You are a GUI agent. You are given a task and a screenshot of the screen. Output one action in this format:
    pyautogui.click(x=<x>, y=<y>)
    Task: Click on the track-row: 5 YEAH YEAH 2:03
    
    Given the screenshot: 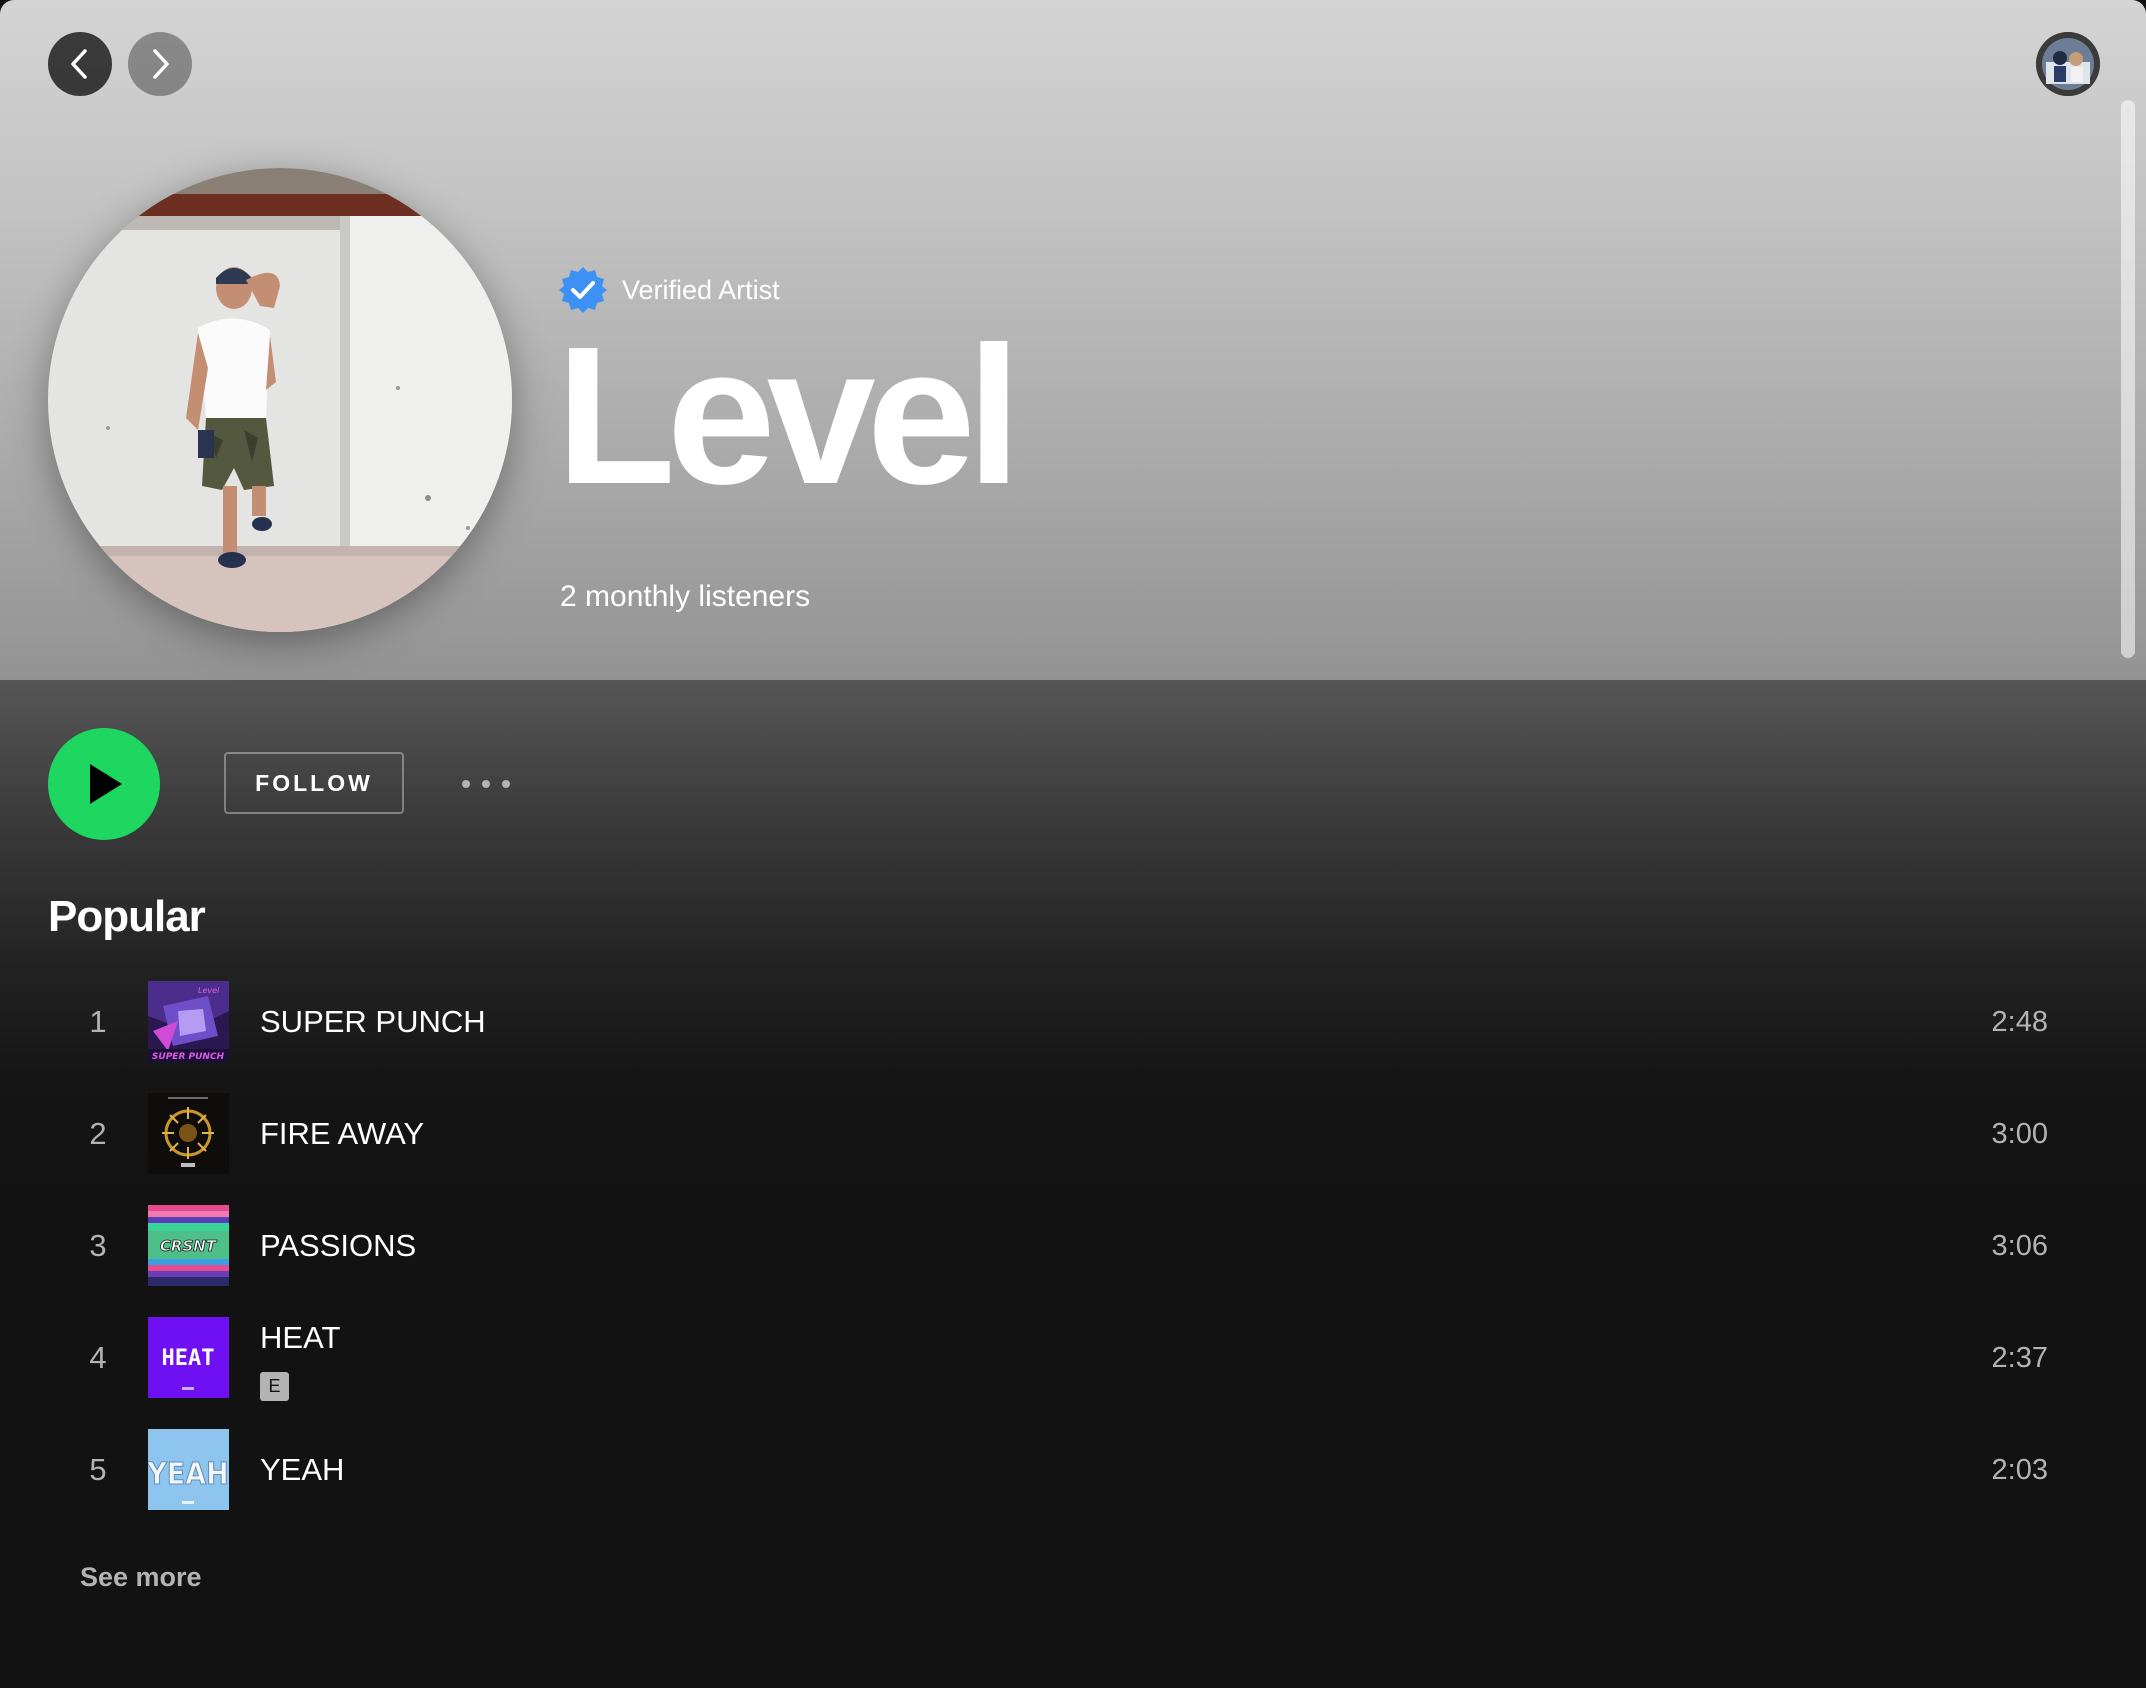 What is the action you would take?
    pyautogui.click(x=1048, y=1470)
    